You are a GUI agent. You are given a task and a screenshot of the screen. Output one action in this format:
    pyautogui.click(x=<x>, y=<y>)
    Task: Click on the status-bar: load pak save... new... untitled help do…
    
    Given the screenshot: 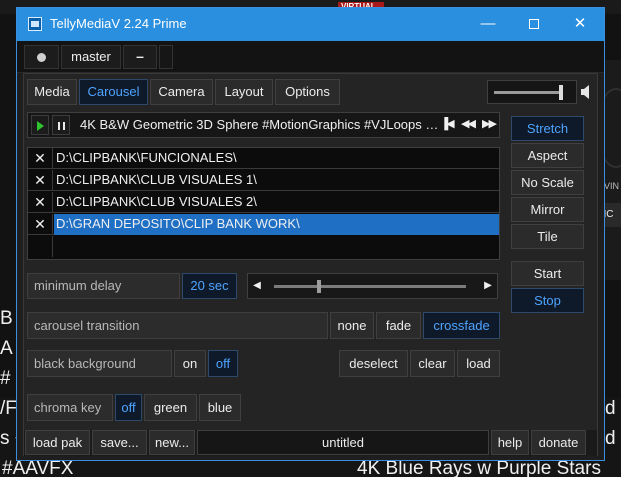 What is the action you would take?
    pyautogui.click(x=310, y=443)
    